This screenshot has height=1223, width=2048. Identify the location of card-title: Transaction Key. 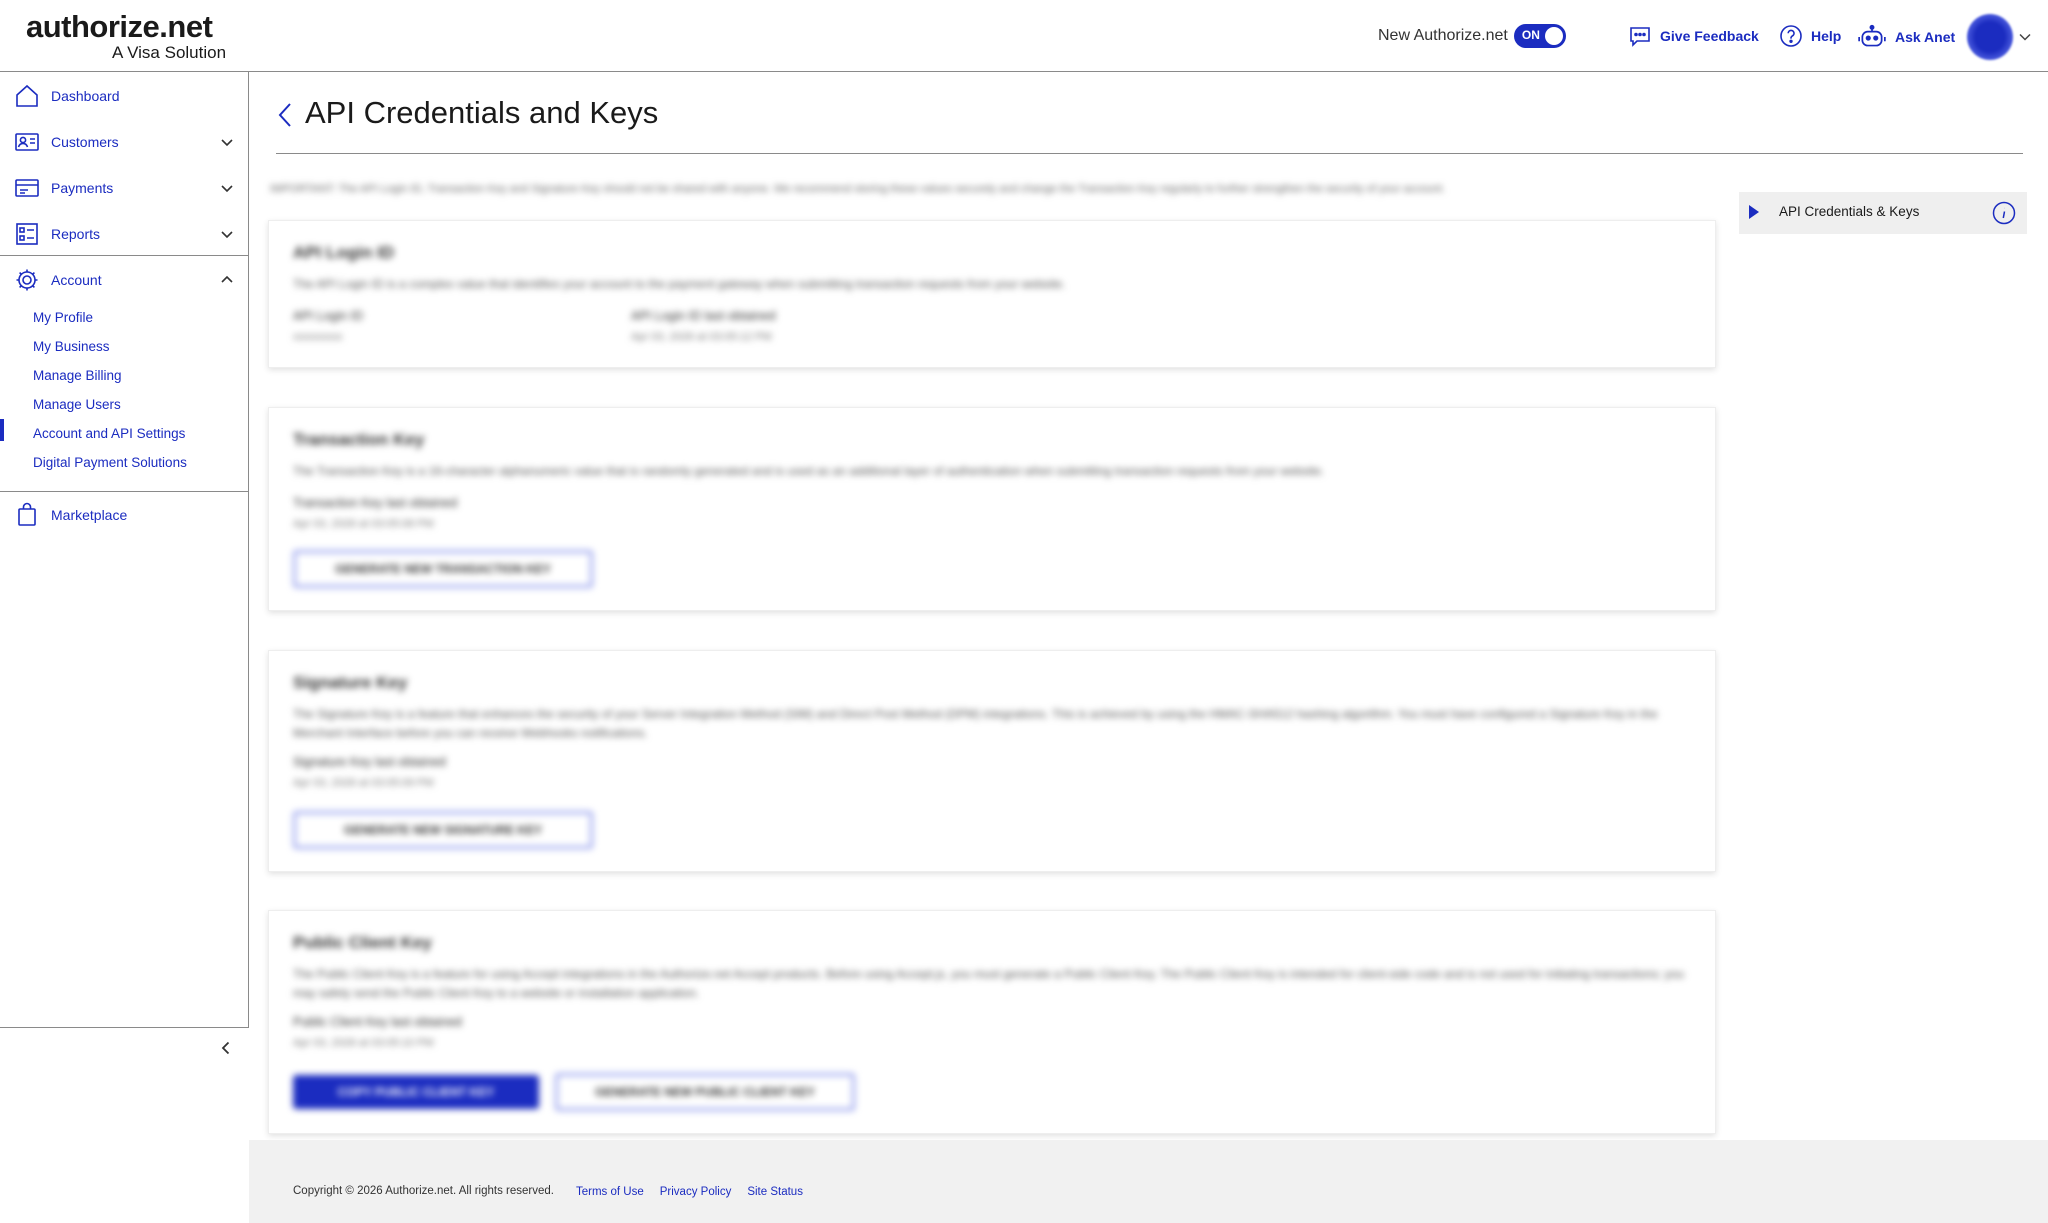
(359, 439).